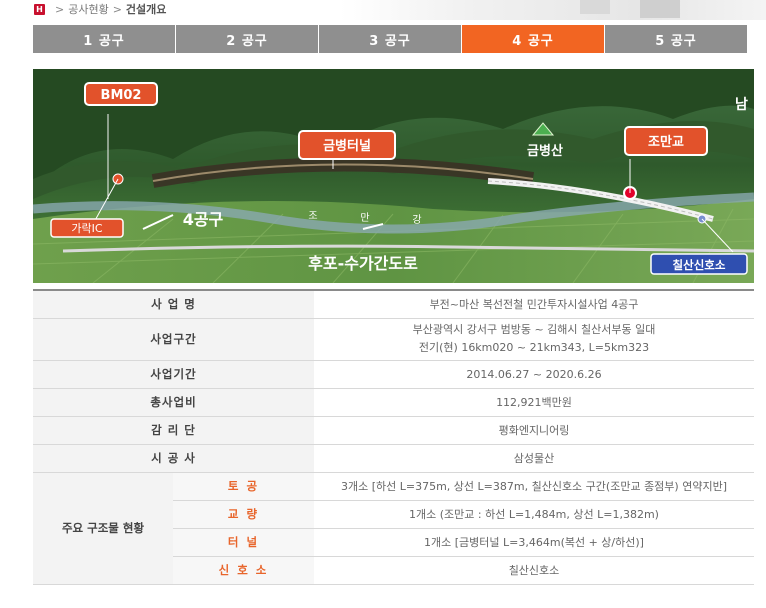 The height and width of the screenshot is (608, 766). What do you see at coordinates (173, 430) in the screenshot?
I see `row-label: 감 리 단` at bounding box center [173, 430].